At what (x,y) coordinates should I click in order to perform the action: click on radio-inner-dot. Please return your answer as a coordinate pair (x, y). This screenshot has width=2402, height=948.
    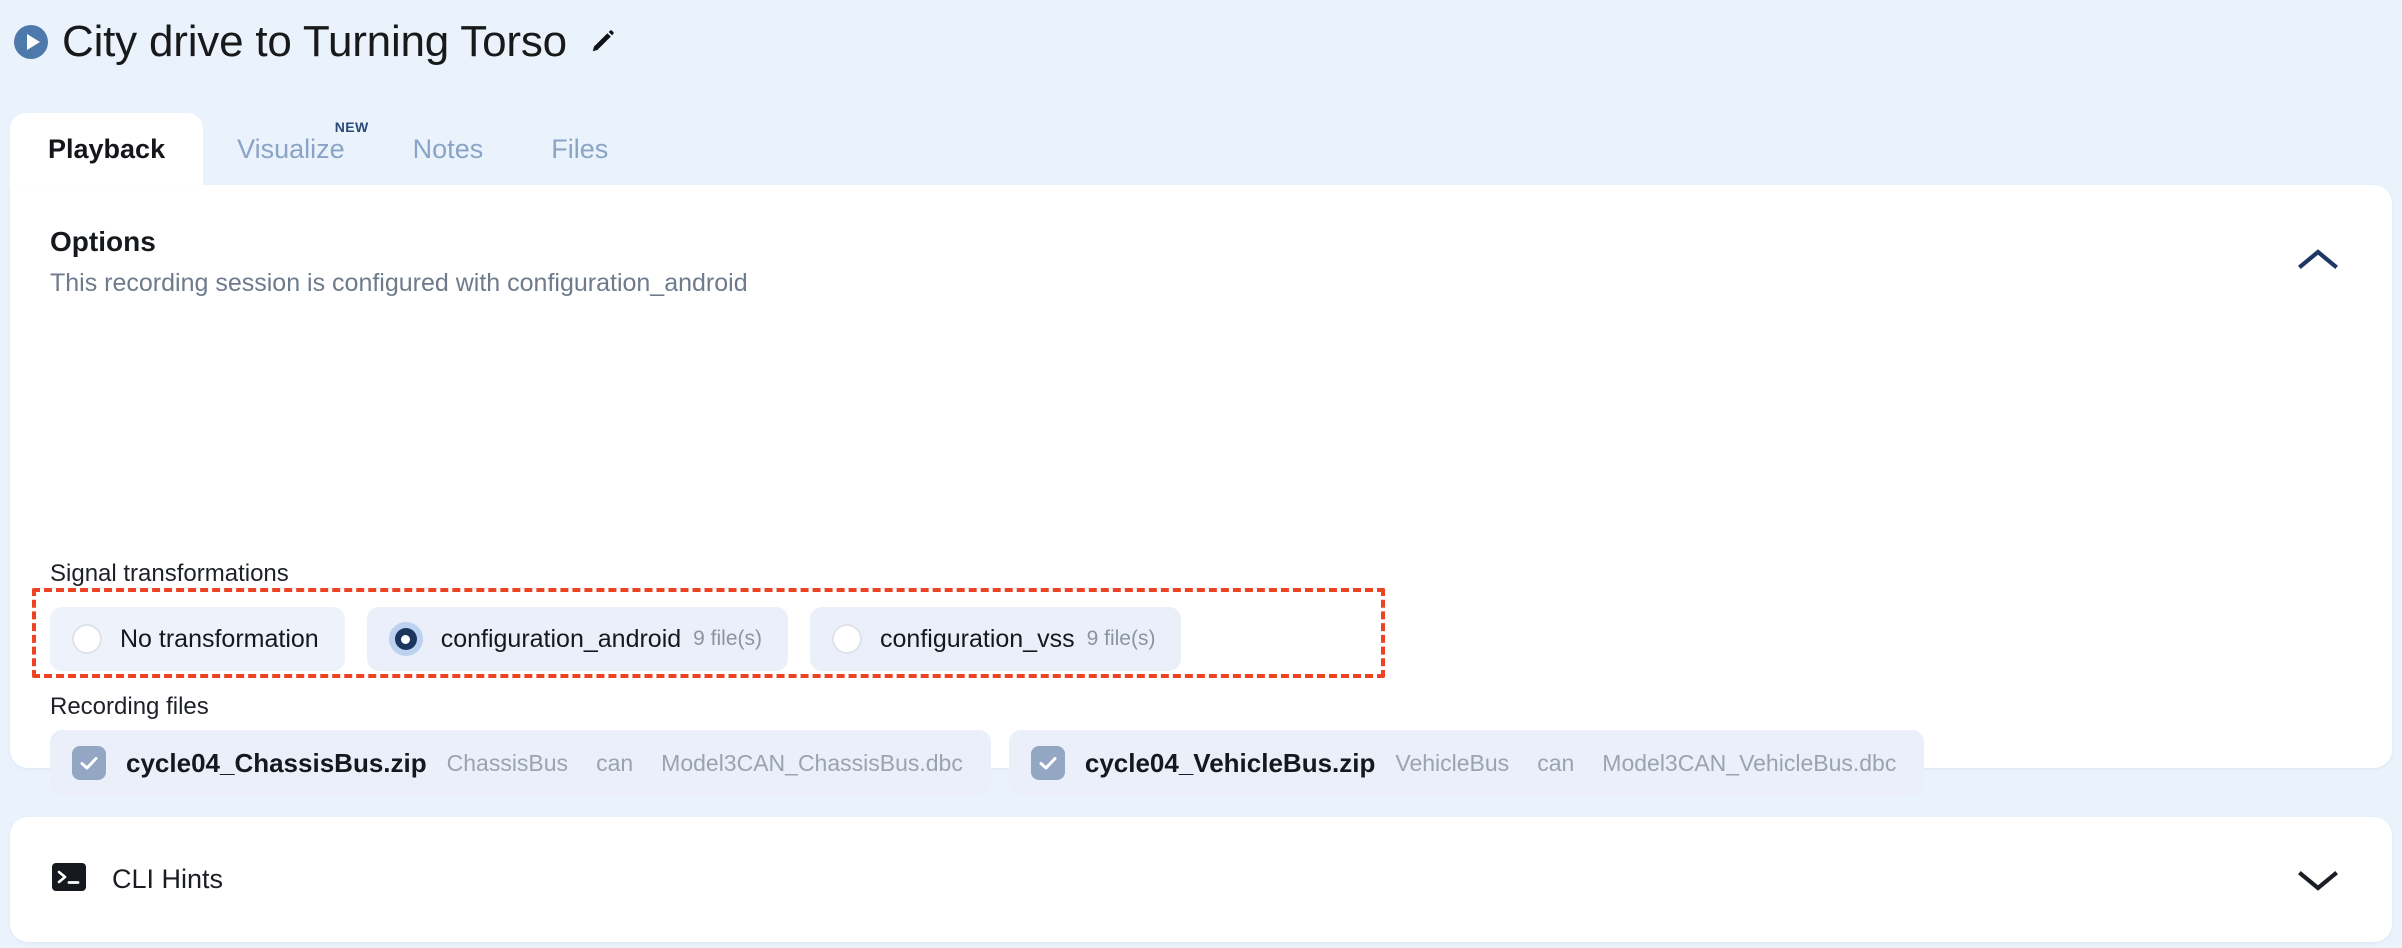
    Looking at the image, I should click on (406, 639).